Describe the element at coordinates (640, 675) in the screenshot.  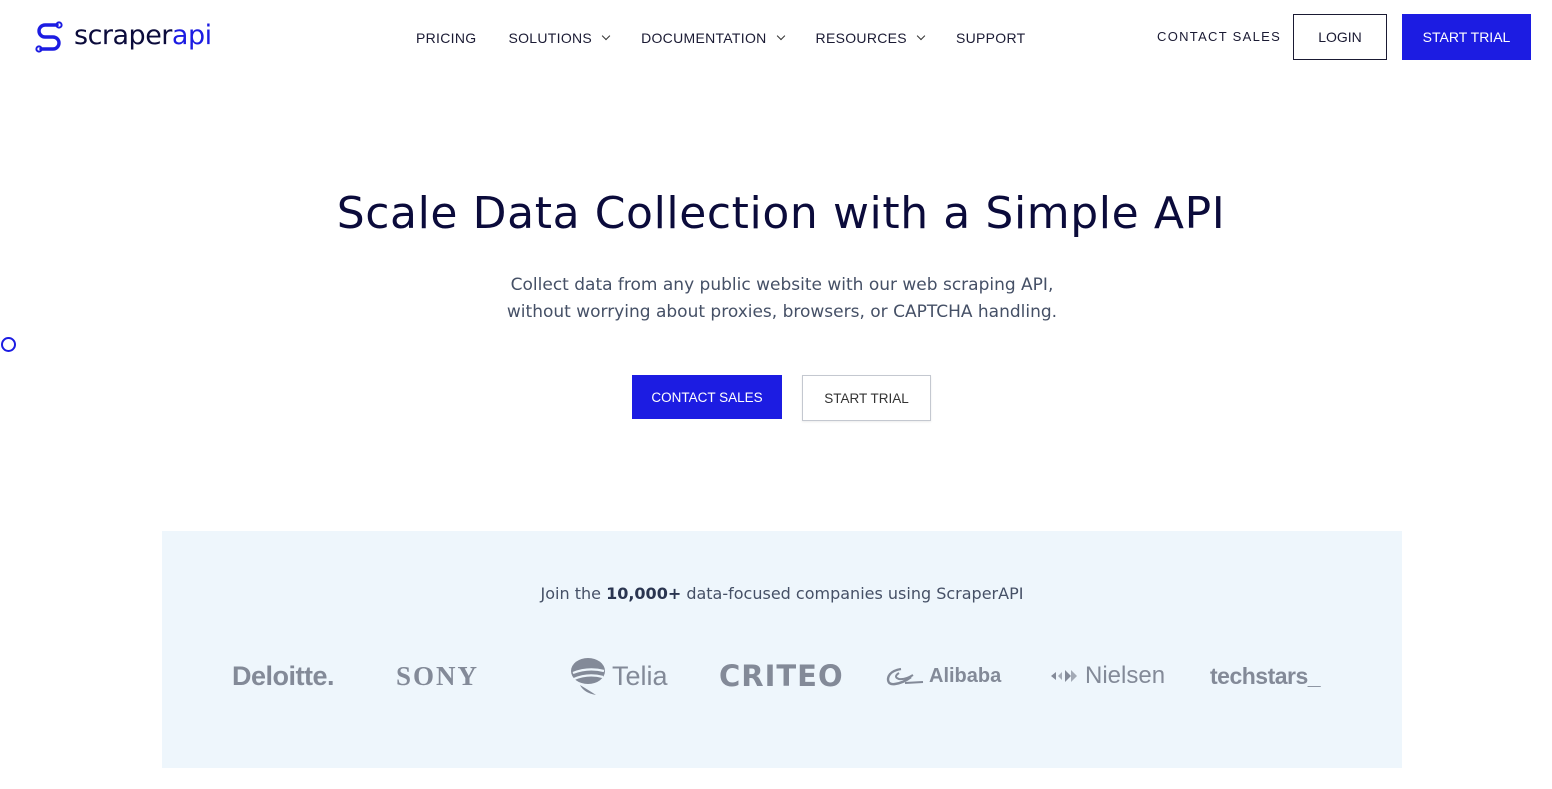
I see `telia-logo-text: Telia` at that location.